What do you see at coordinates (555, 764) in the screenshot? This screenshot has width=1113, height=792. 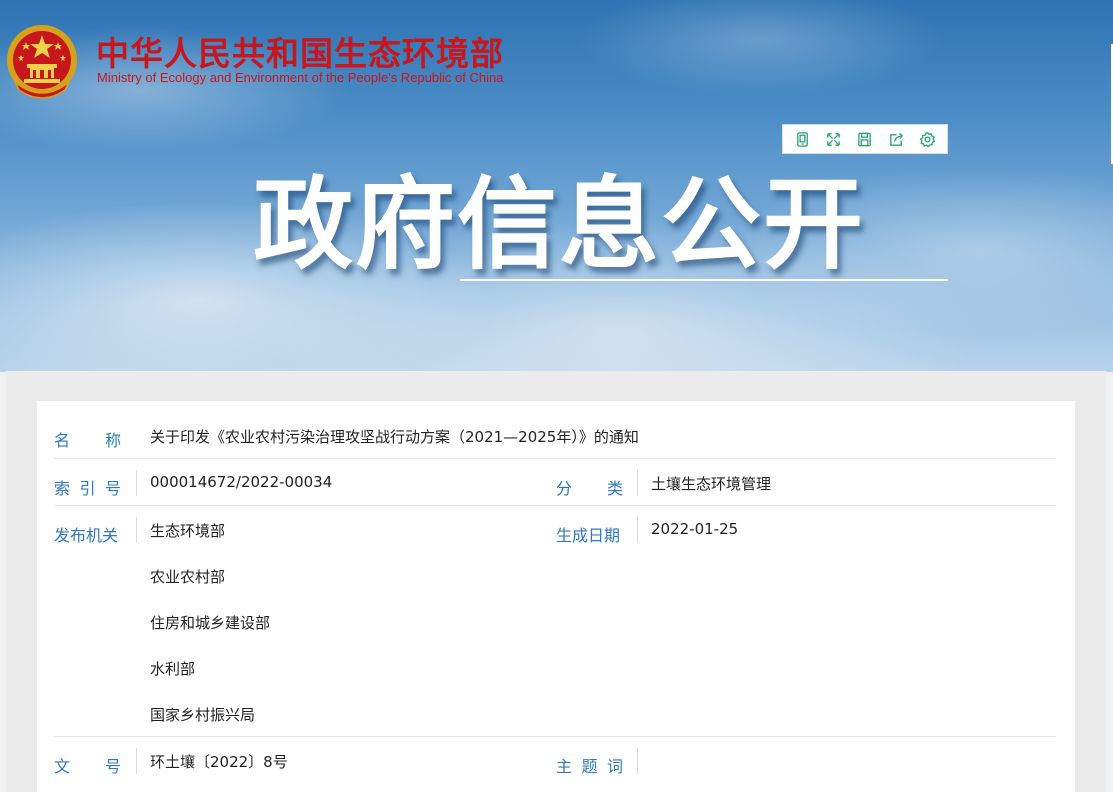 I see `info-row-docno: 文 号 环土壤〔2022〕8号 主 题 词` at bounding box center [555, 764].